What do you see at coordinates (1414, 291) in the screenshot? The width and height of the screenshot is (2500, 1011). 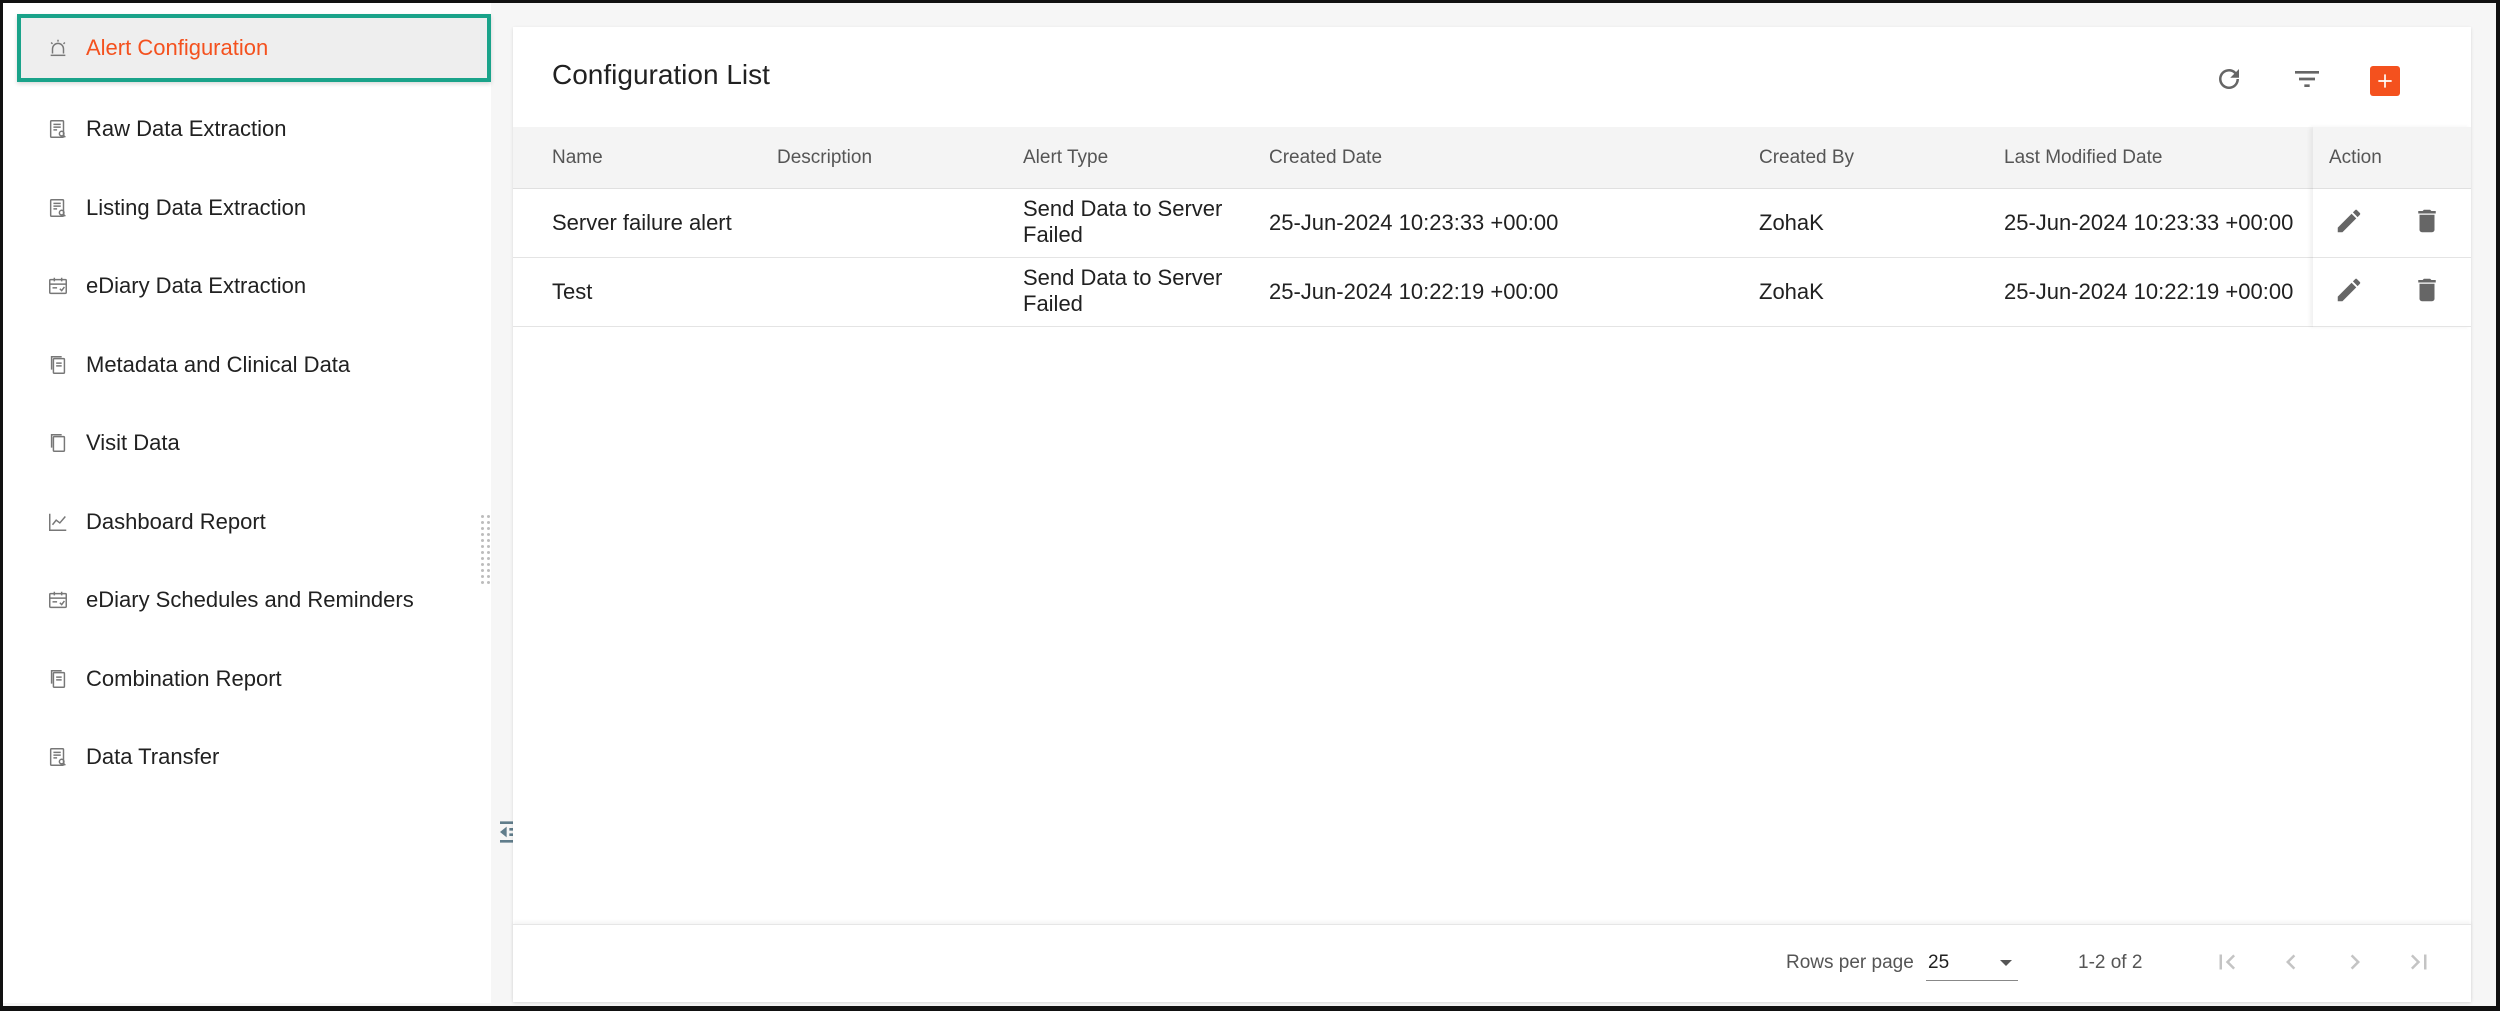 I see `cell-created-date: 25-Jun-2024 10:22:19 +00:00` at bounding box center [1414, 291].